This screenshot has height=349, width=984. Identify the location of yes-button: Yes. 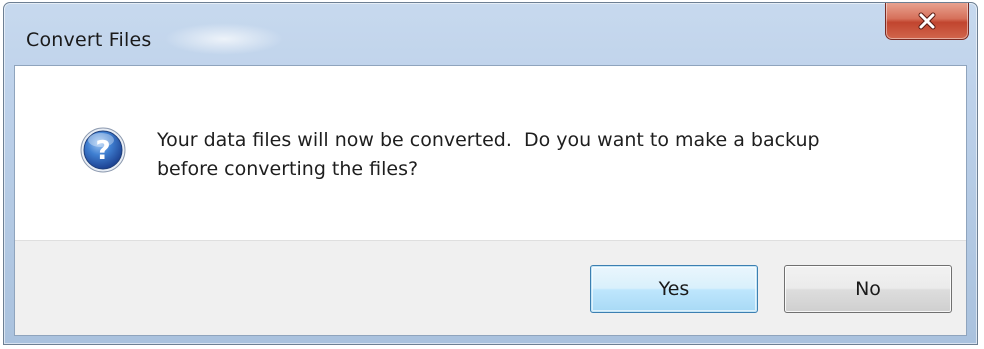
(674, 289).